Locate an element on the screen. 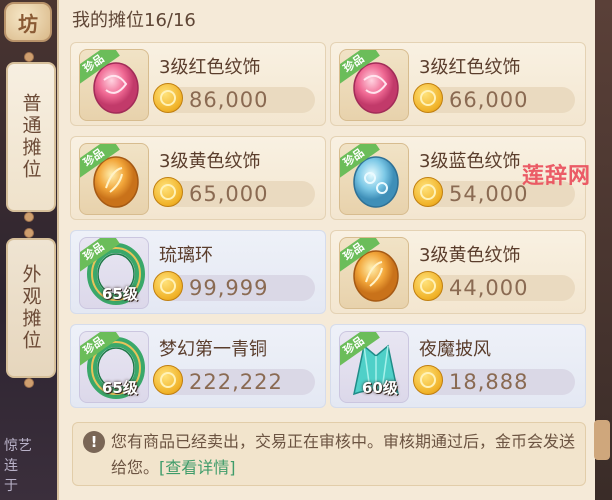  item-name: 3级蓝色纹饰 is located at coordinates (470, 161).